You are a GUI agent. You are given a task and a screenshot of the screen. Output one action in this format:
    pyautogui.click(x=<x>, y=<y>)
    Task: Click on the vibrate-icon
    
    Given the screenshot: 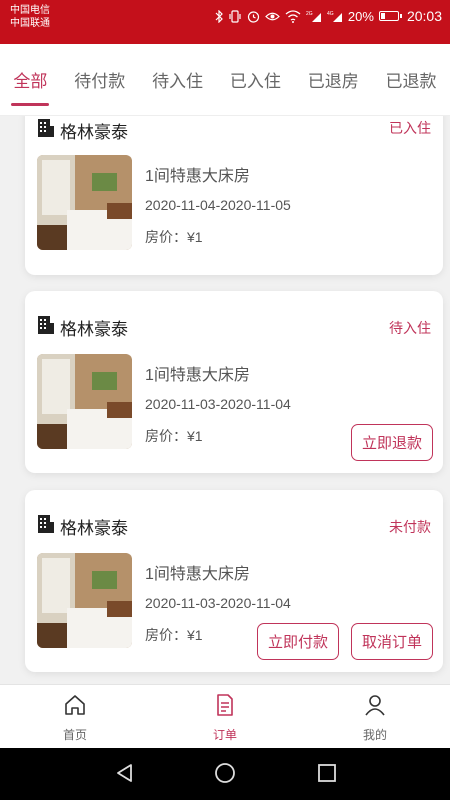 What is the action you would take?
    pyautogui.click(x=235, y=16)
    